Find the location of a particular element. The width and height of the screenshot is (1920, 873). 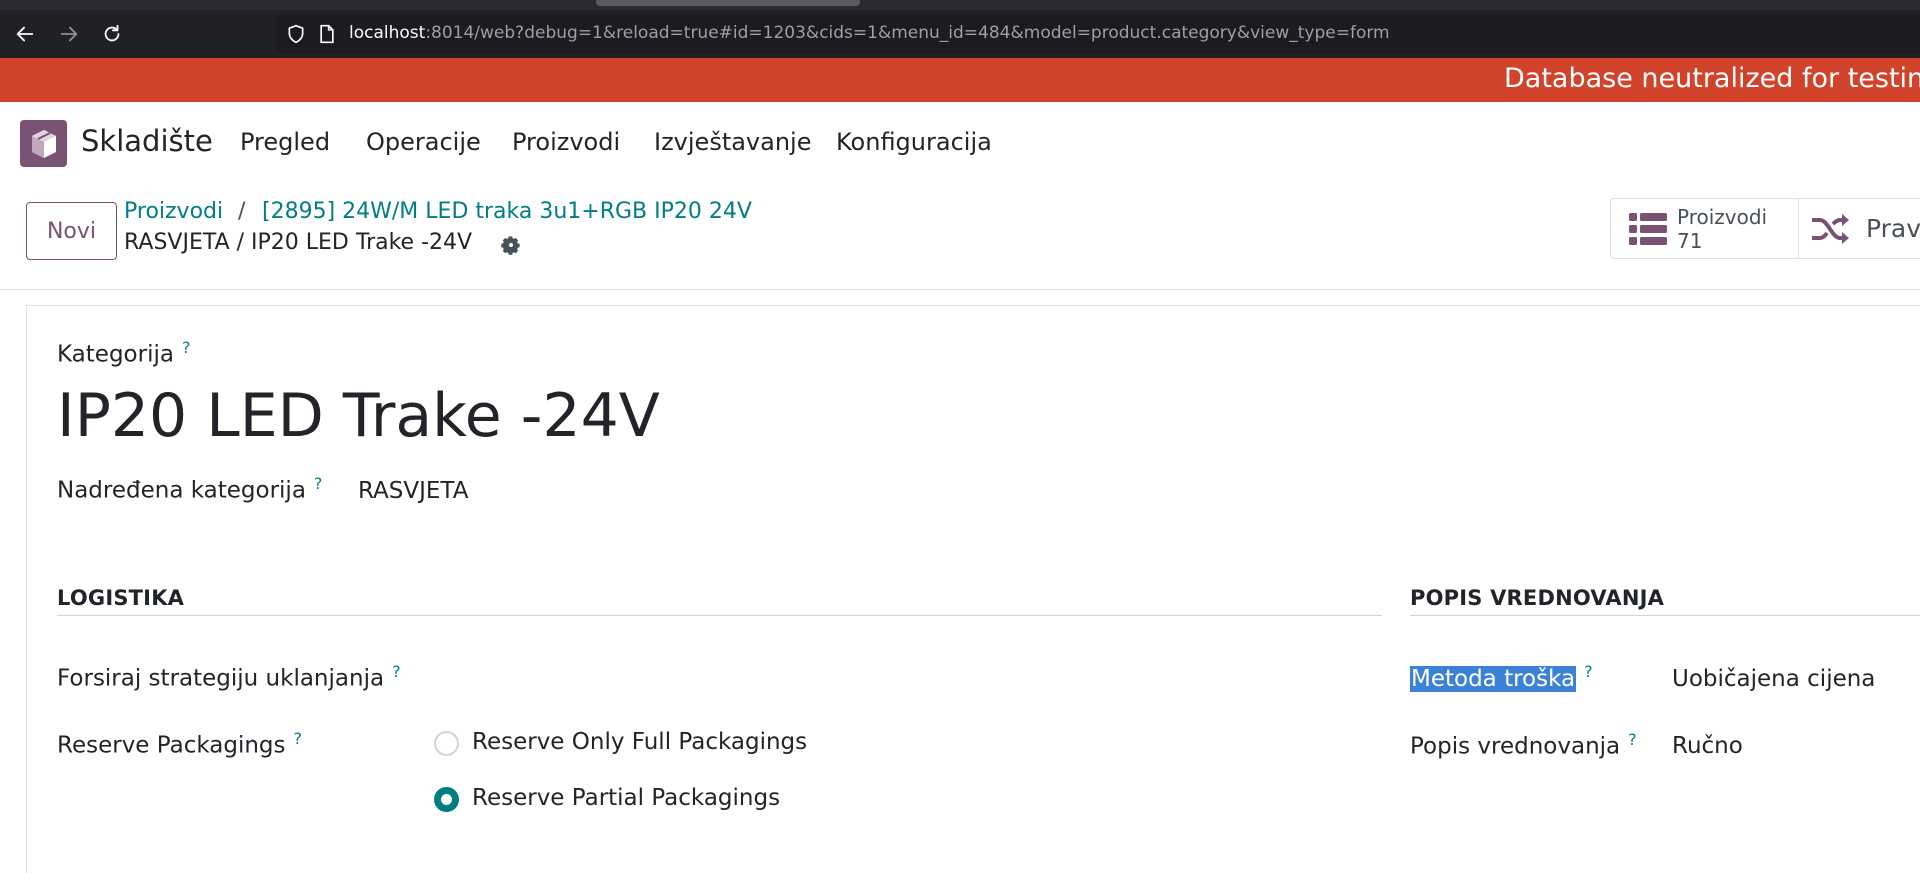

page-icon is located at coordinates (327, 34).